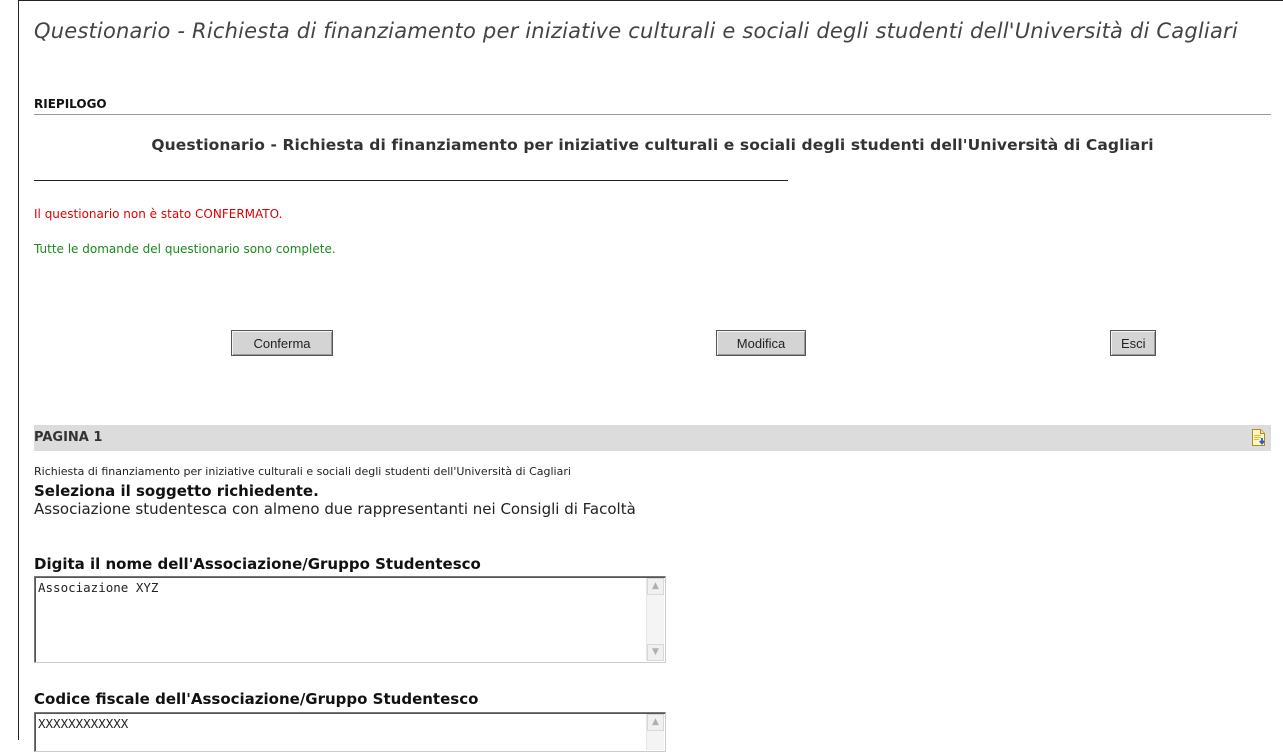 This screenshot has width=1283, height=752. I want to click on association-name-value: Associazione XYZ, so click(98, 587).